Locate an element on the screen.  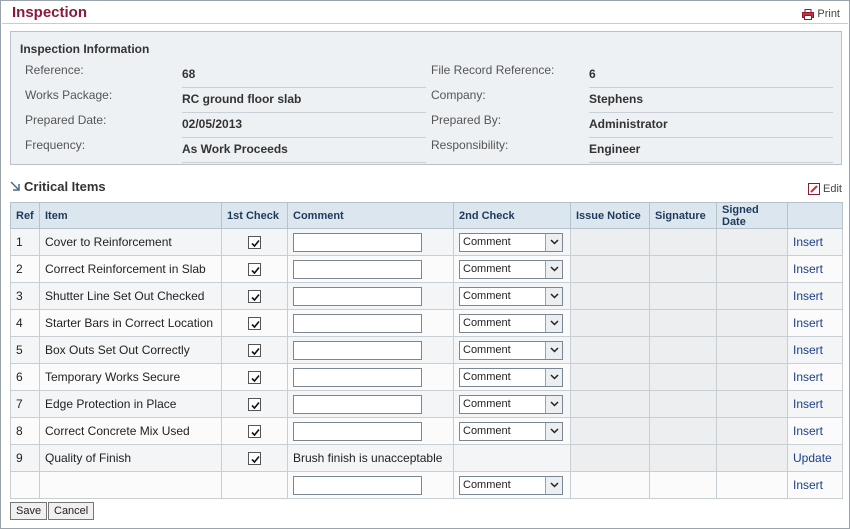
update-link: Update is located at coordinates (812, 458).